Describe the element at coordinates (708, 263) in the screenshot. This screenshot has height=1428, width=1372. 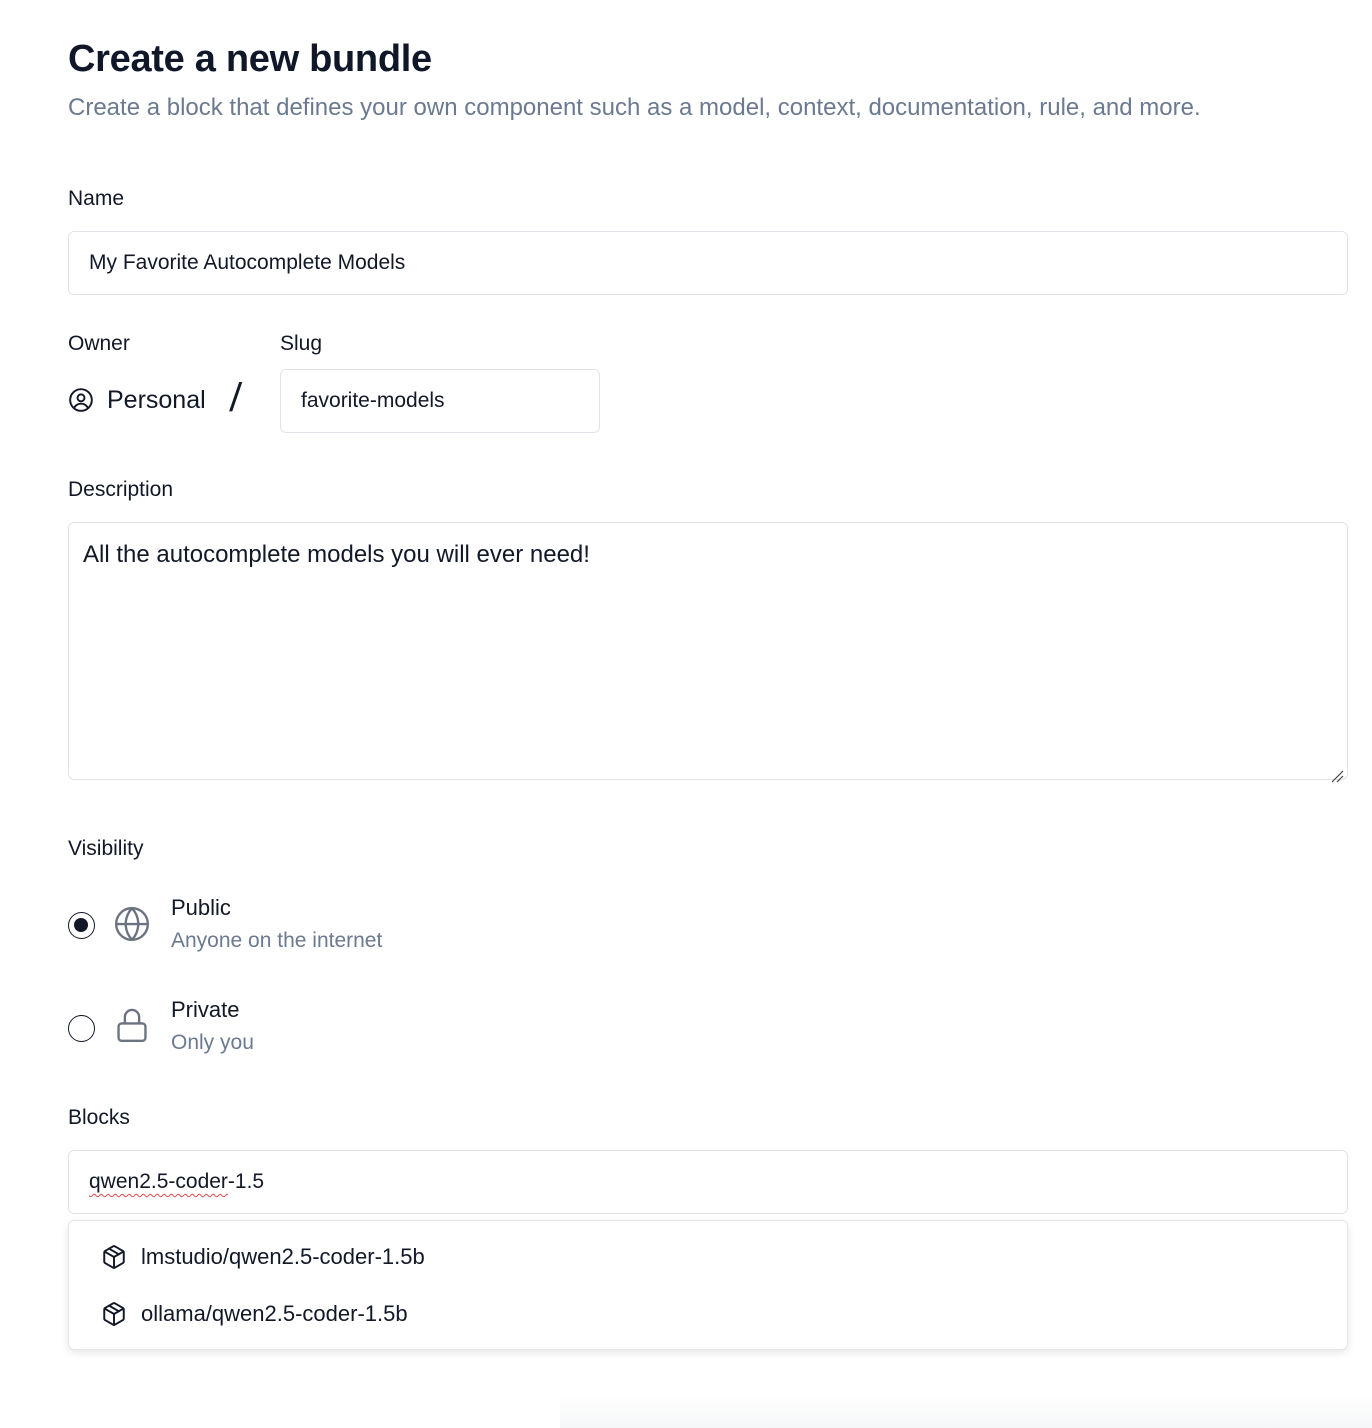
I see `name-input: My Favorite Autocomplete Models` at that location.